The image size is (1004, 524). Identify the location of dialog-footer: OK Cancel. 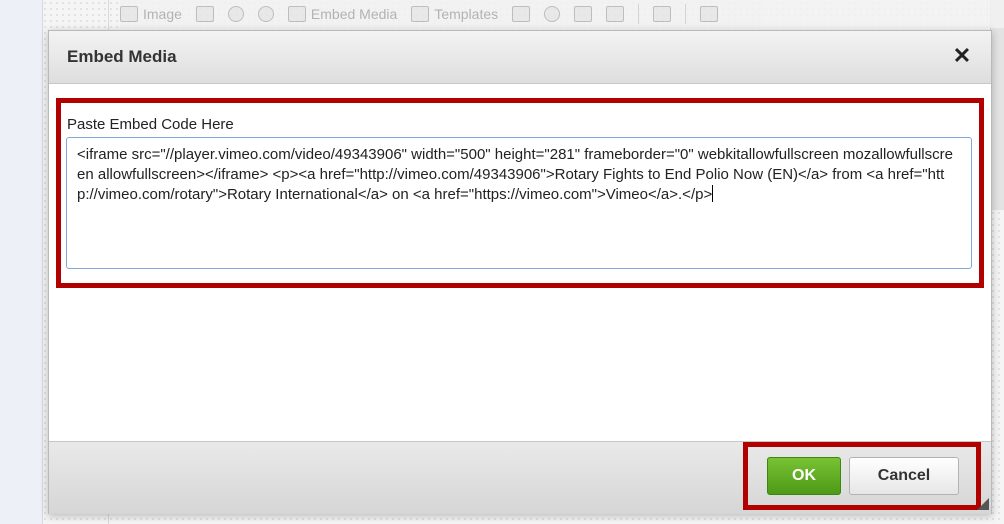
(520, 477).